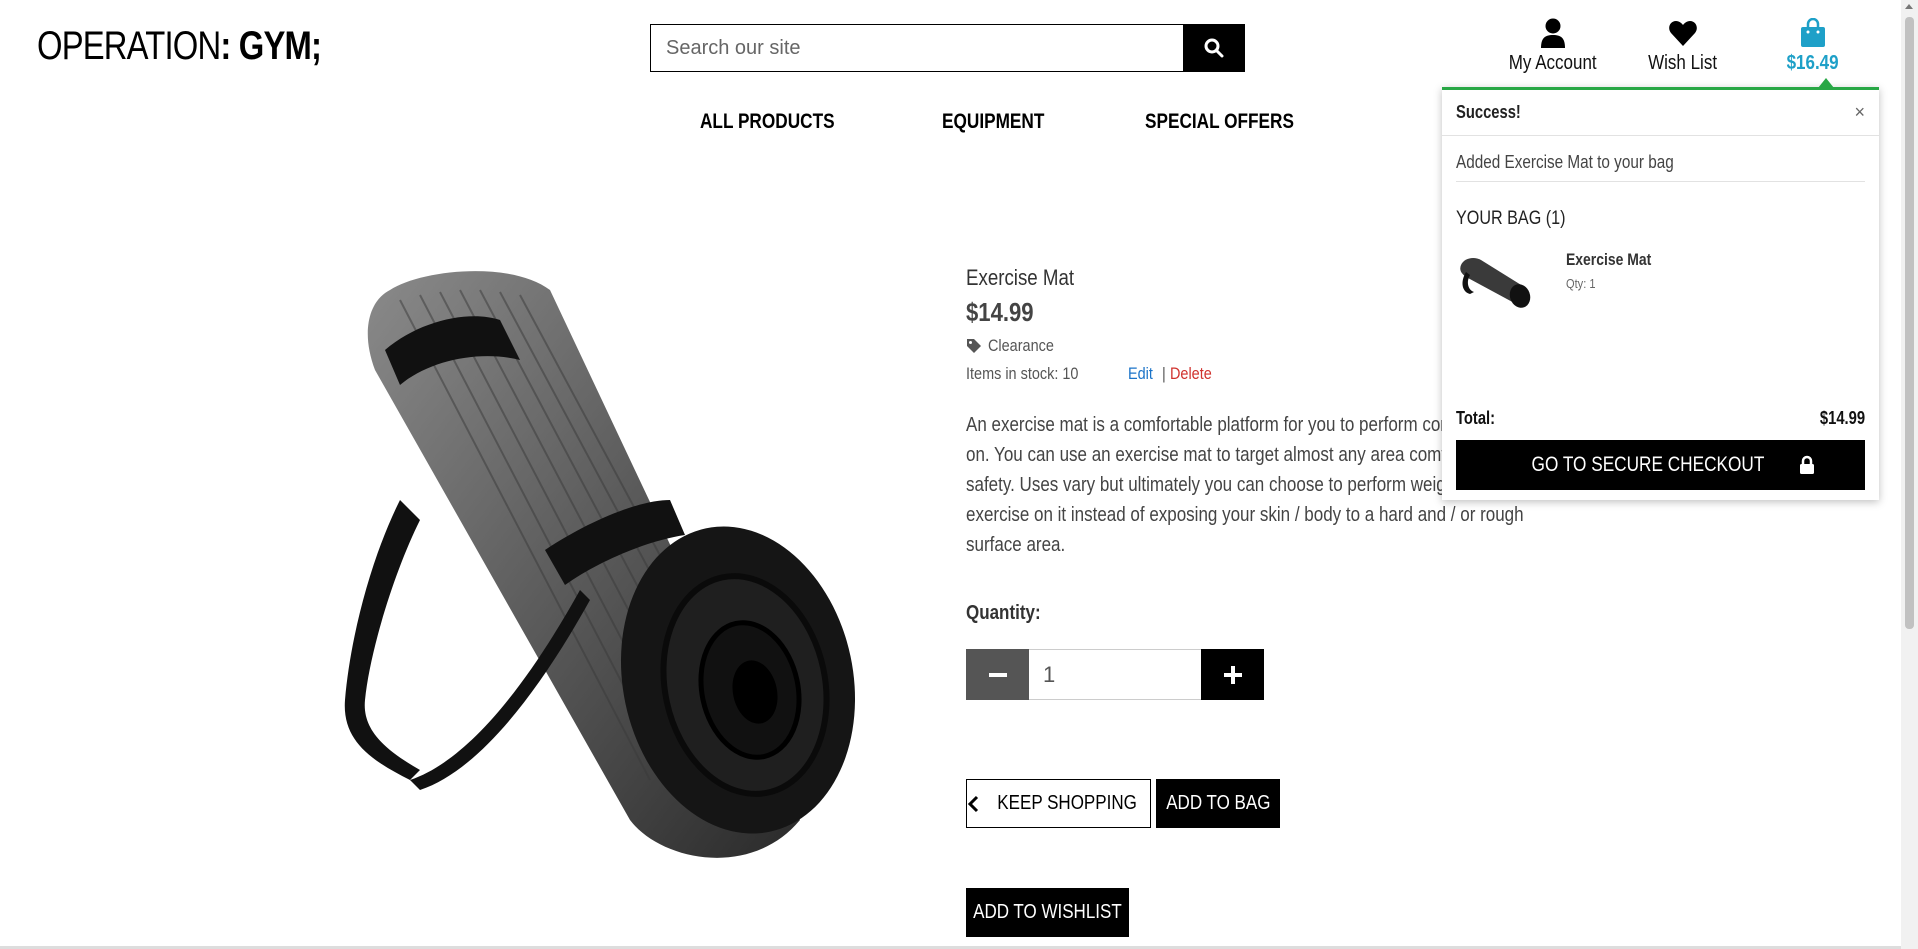 Image resolution: width=1918 pixels, height=949 pixels. Describe the element at coordinates (1581, 283) in the screenshot. I see `bag-item-qty: Qty: 1` at that location.